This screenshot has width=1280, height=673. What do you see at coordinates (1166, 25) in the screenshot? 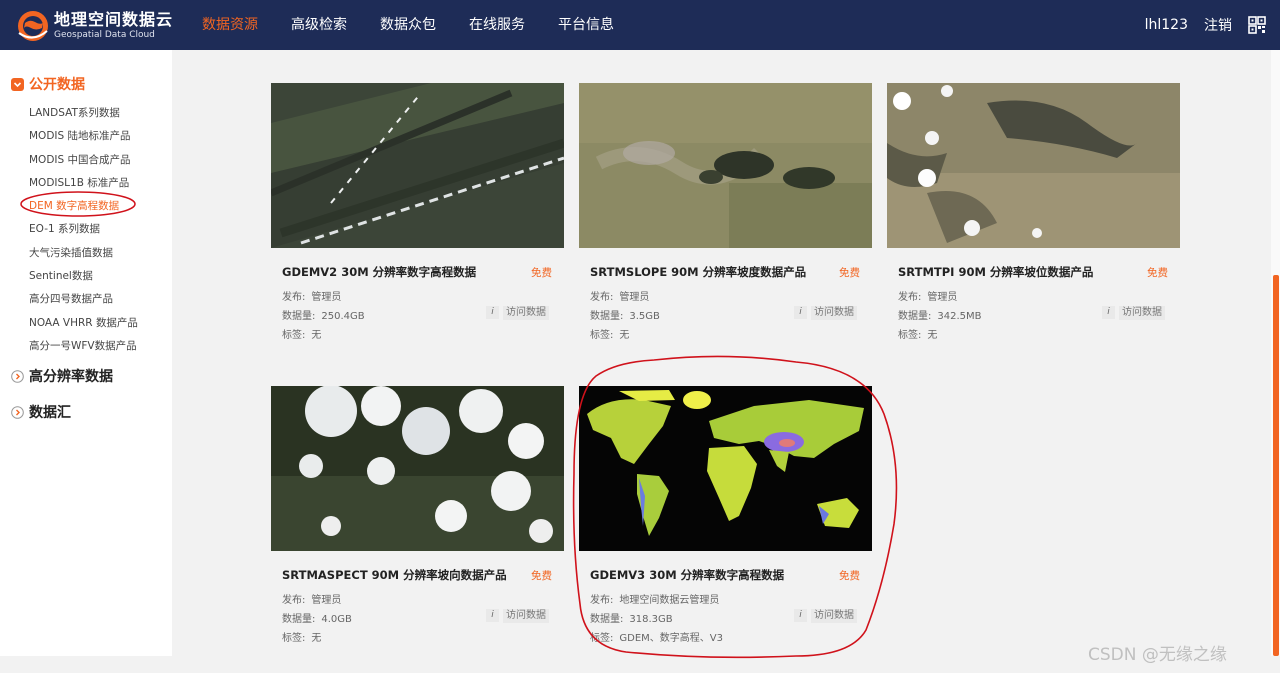
I see `username-link: lhl123` at bounding box center [1166, 25].